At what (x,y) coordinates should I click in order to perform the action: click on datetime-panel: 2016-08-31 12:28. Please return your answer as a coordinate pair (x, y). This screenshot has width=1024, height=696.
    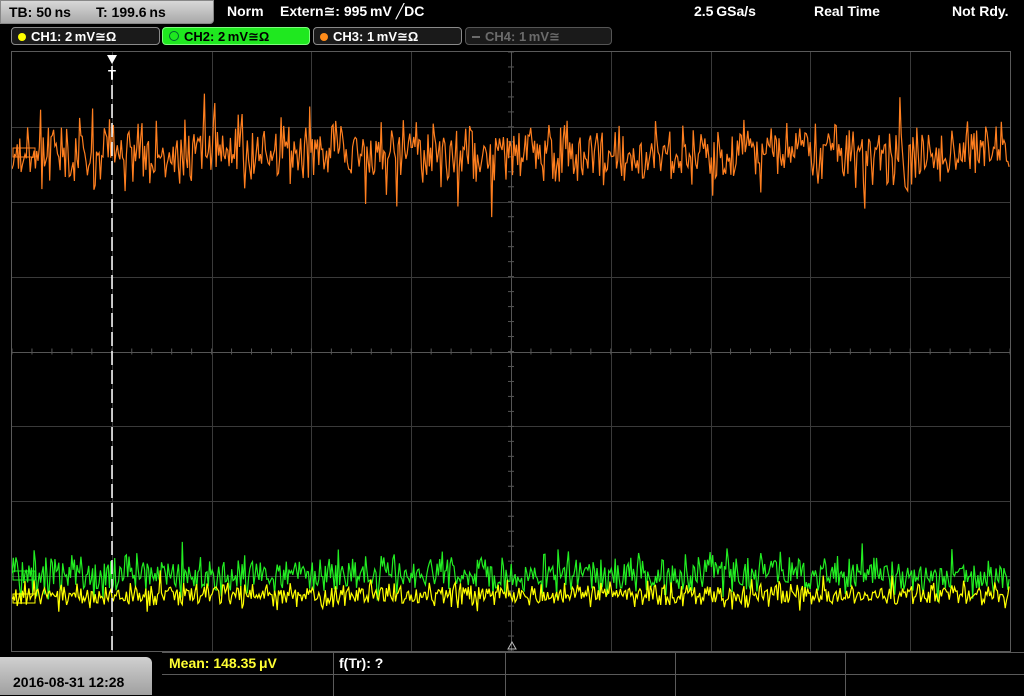
    Looking at the image, I should click on (76, 676).